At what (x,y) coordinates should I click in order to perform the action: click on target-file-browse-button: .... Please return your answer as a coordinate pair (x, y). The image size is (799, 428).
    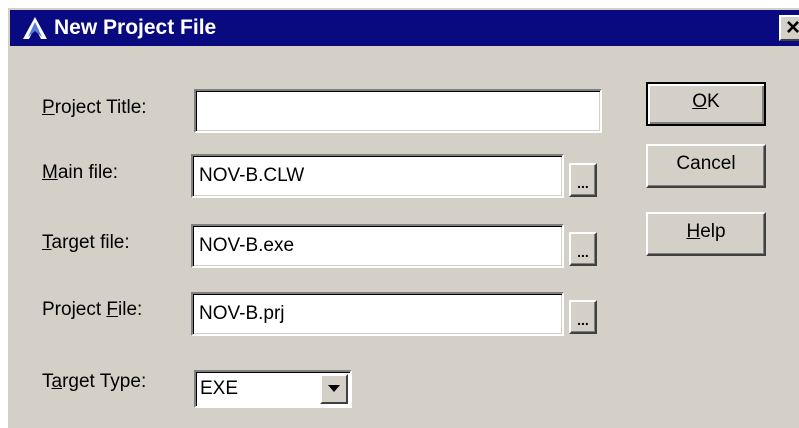
    Looking at the image, I should click on (583, 249).